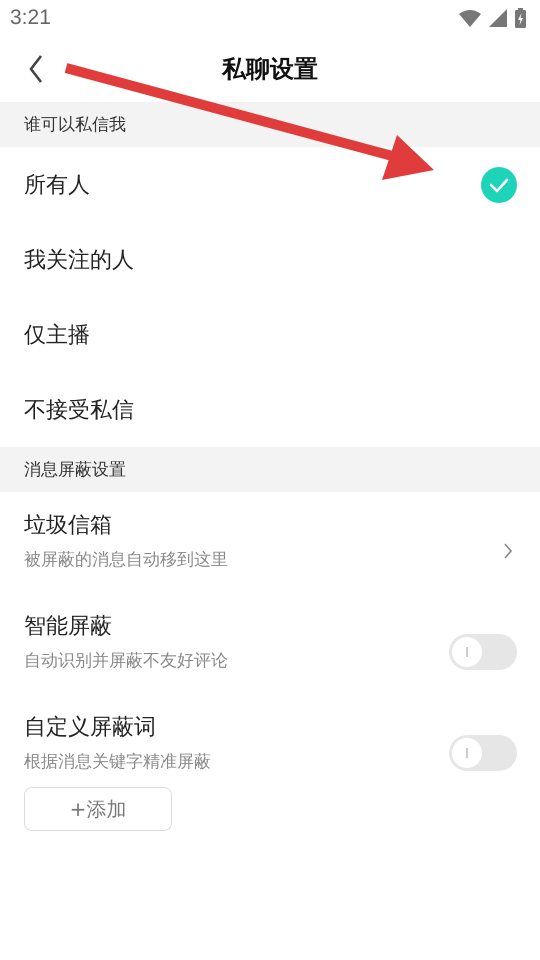  What do you see at coordinates (68, 627) in the screenshot?
I see `setting-label: 智能屏蔽` at bounding box center [68, 627].